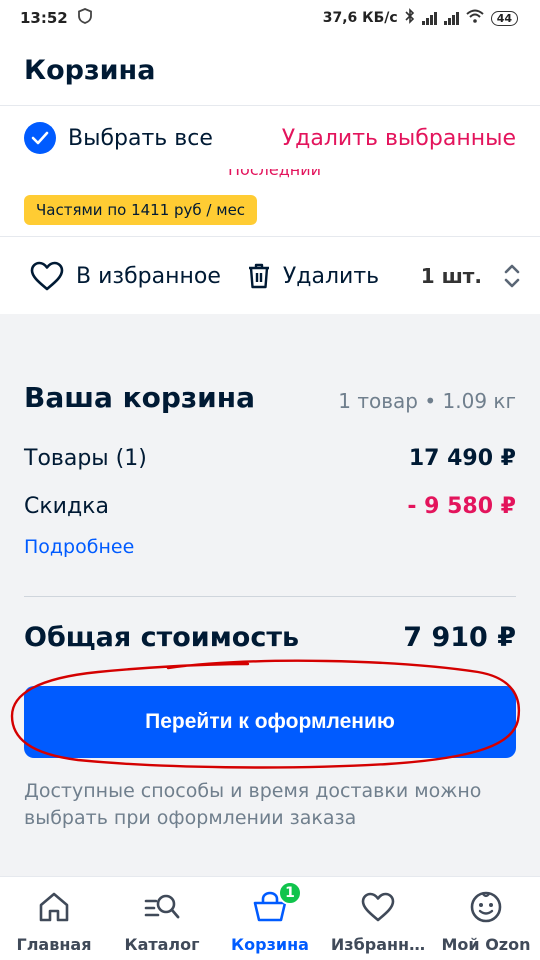 Image resolution: width=540 pixels, height=960 pixels. I want to click on nav-item-cart: 1 Корзина, so click(270, 918).